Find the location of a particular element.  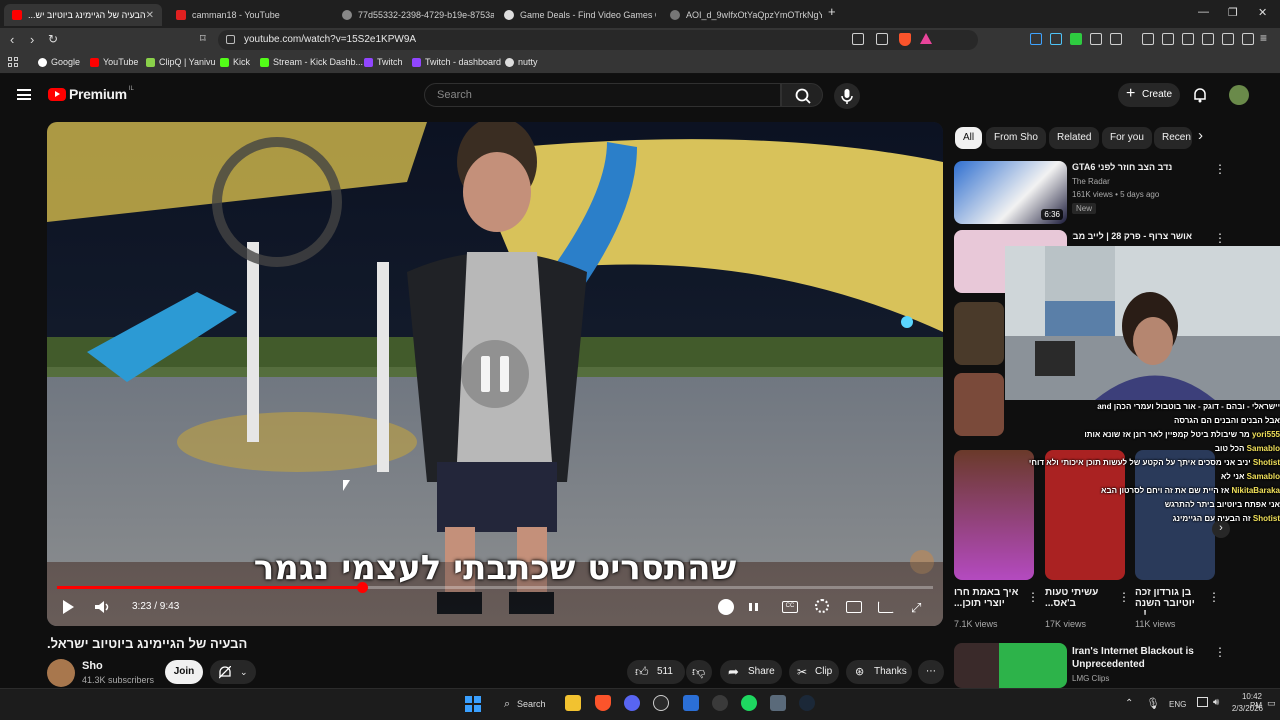

tray-mic-icon: 🎙︎ is located at coordinates (1153, 703).